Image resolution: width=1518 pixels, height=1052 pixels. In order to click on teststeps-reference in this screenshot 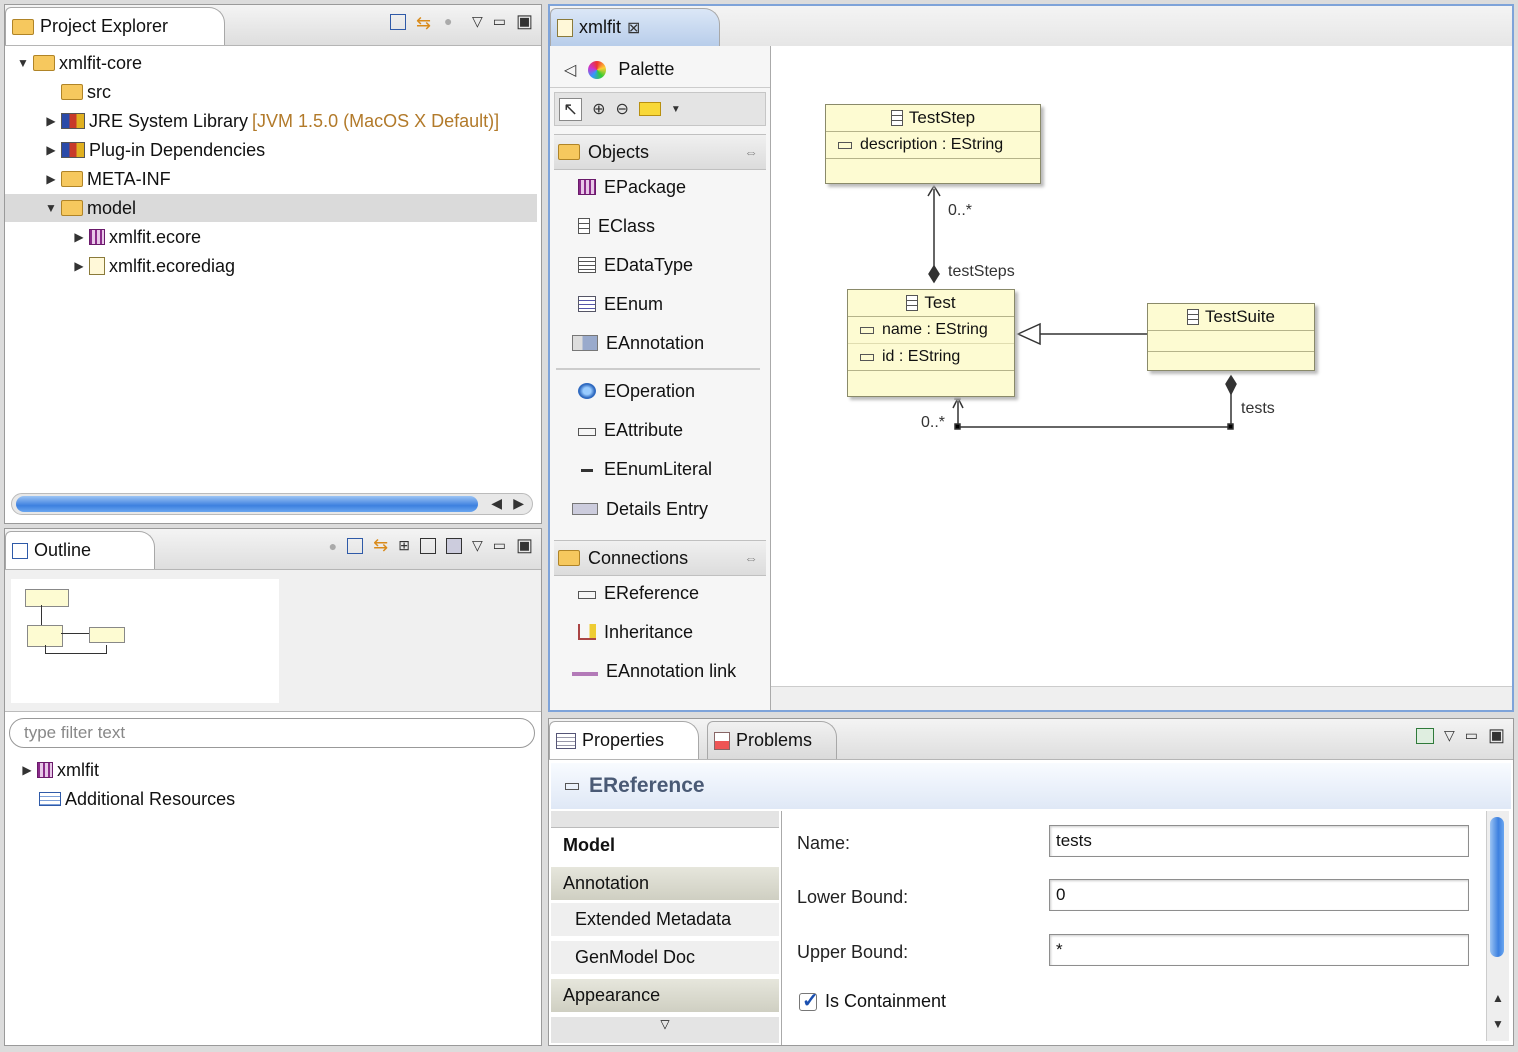, I will do `click(934, 234)`.